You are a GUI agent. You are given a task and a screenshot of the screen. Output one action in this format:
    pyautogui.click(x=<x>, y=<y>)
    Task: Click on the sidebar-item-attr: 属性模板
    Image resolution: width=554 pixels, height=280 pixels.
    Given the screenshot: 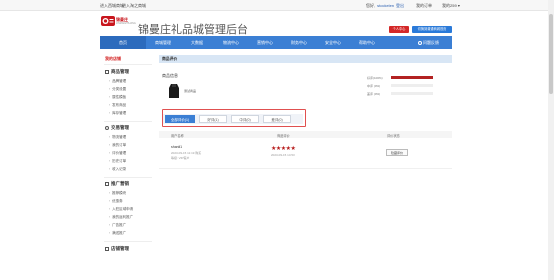 What is the action you would take?
    pyautogui.click(x=117, y=97)
    